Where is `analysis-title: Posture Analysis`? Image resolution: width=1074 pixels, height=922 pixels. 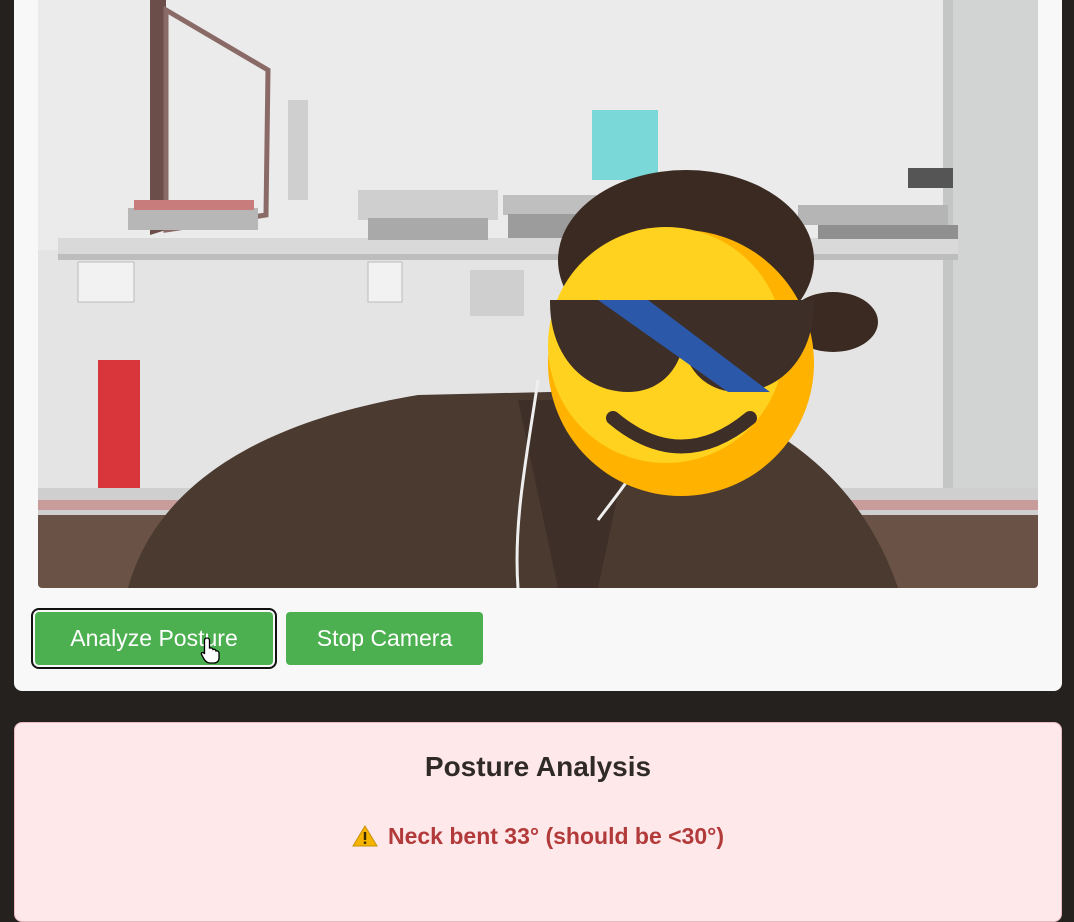 analysis-title: Posture Analysis is located at coordinates (538, 766).